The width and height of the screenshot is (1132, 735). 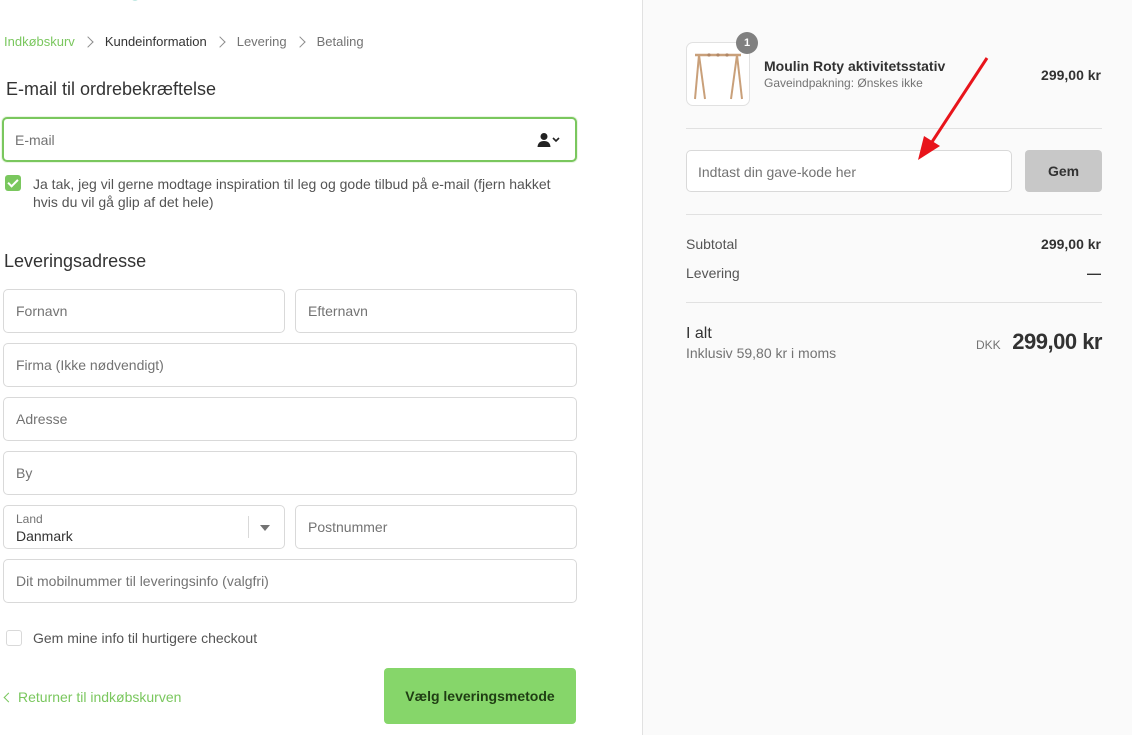 I want to click on last-name-field: Efternavn, so click(x=436, y=311).